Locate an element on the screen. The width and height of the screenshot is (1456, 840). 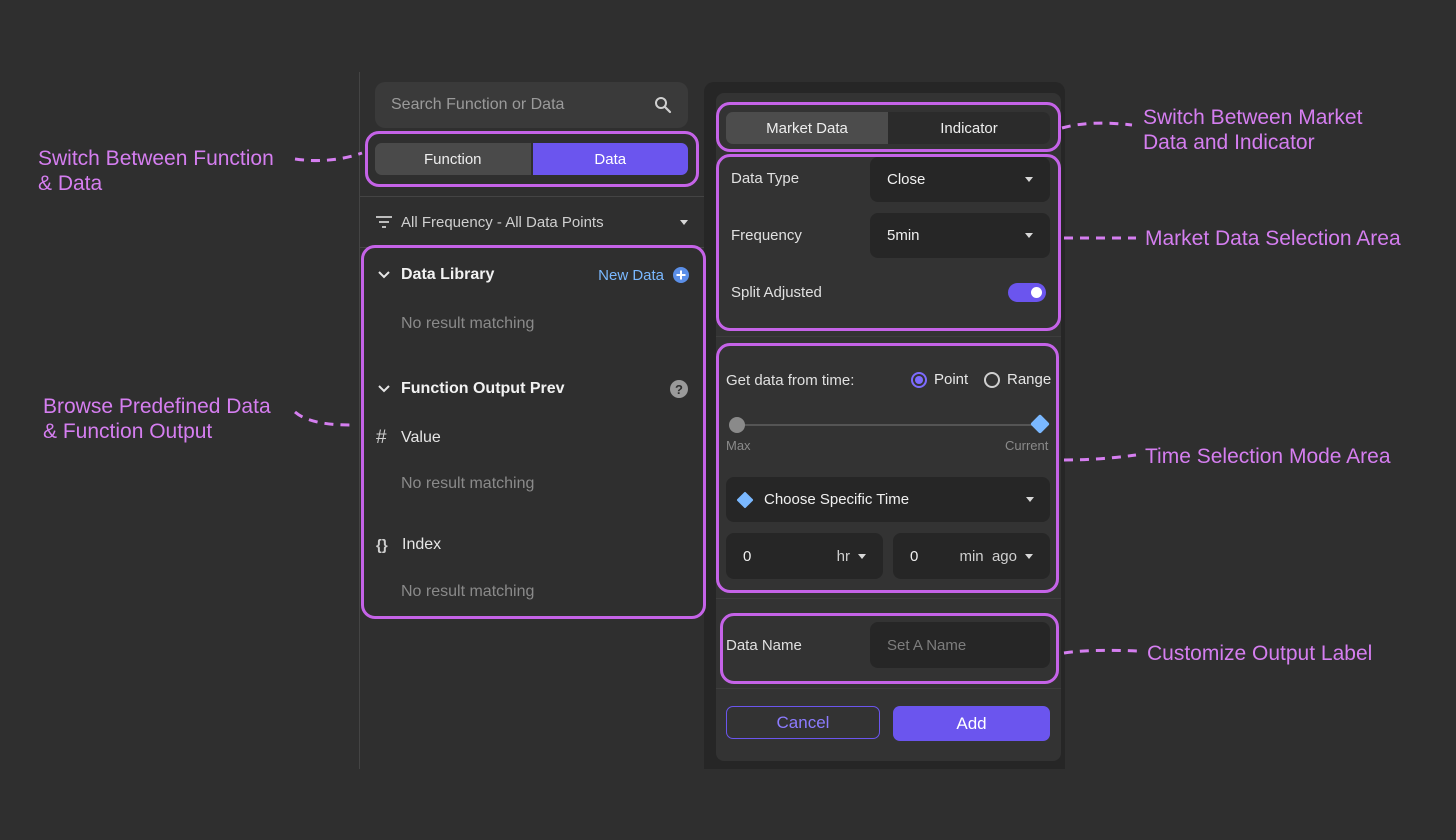
annotation-time-selection: Time Selection Mode Area is located at coordinates (1268, 456).